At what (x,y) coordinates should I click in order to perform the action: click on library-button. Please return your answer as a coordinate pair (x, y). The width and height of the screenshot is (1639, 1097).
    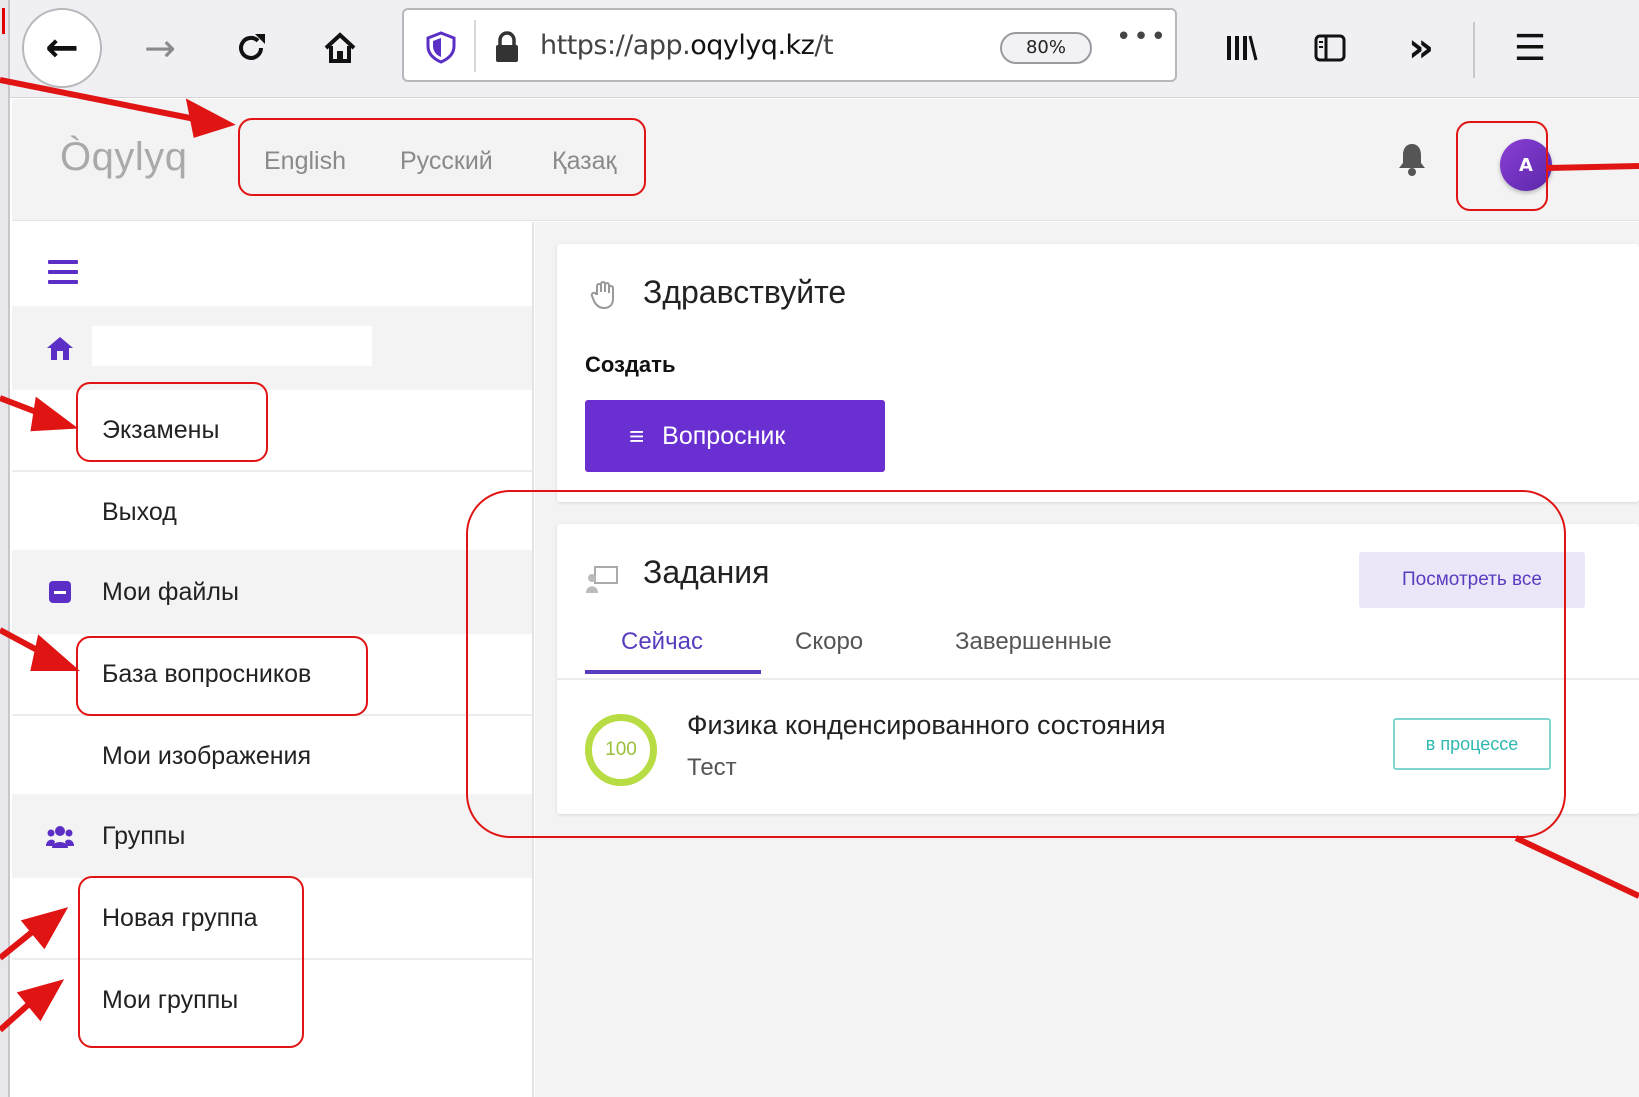
    Looking at the image, I should click on (1241, 48).